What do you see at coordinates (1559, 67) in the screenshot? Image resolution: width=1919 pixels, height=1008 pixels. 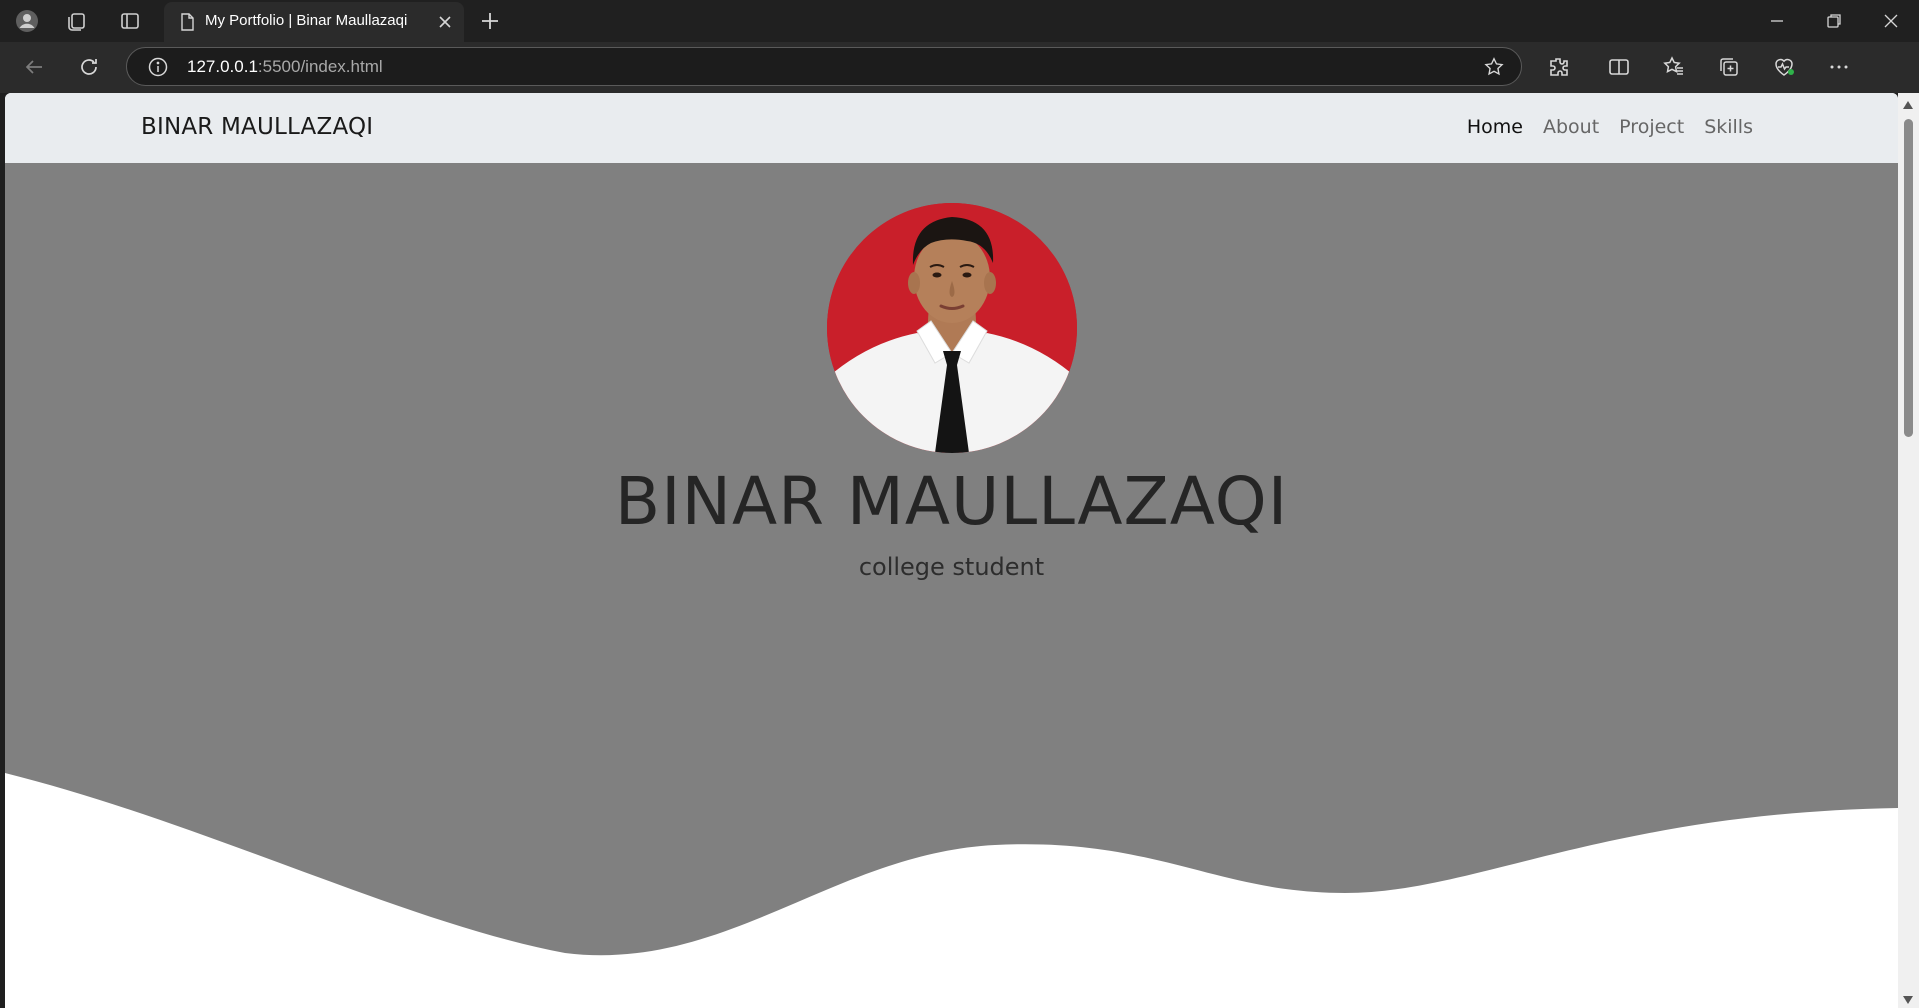 I see `extensions-icon` at bounding box center [1559, 67].